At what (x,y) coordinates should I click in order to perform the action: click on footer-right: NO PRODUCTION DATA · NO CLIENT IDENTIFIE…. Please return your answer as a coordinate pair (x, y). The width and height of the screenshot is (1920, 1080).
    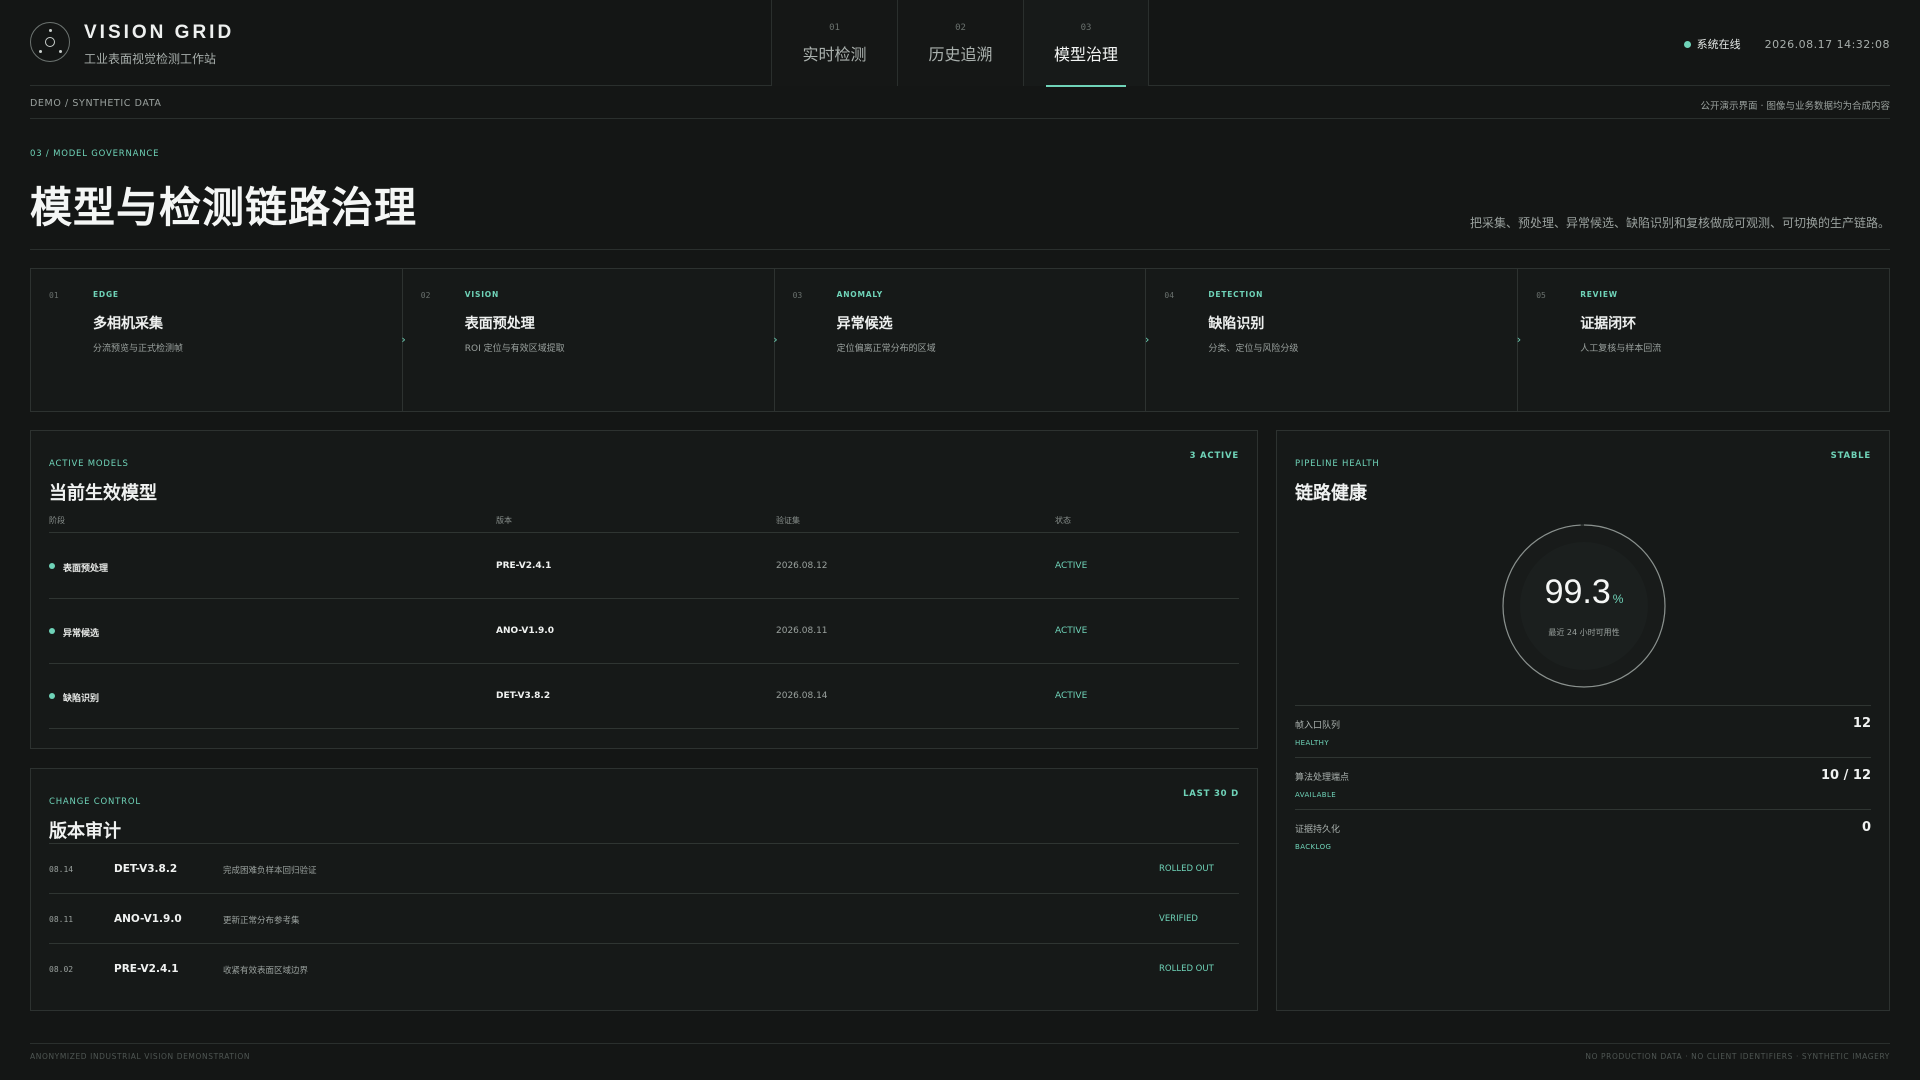
    Looking at the image, I should click on (1737, 1056).